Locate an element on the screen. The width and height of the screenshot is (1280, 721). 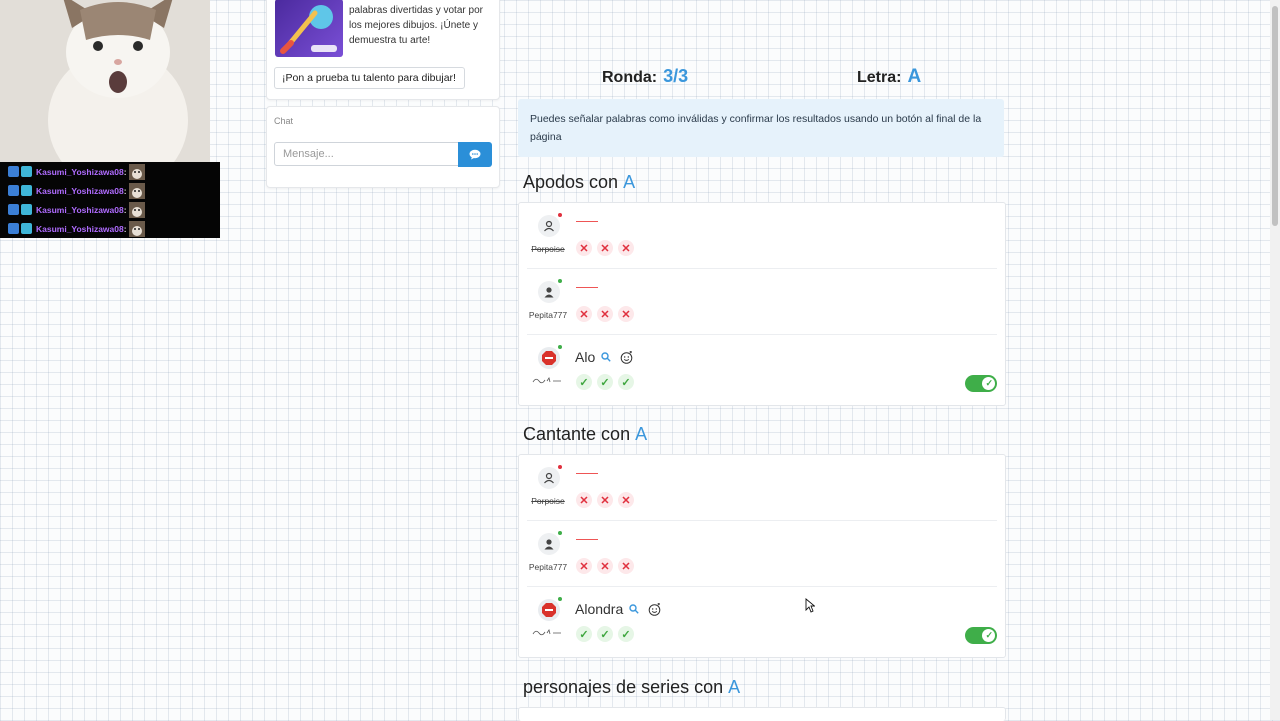
page-scrollbar is located at coordinates (1275, 360).